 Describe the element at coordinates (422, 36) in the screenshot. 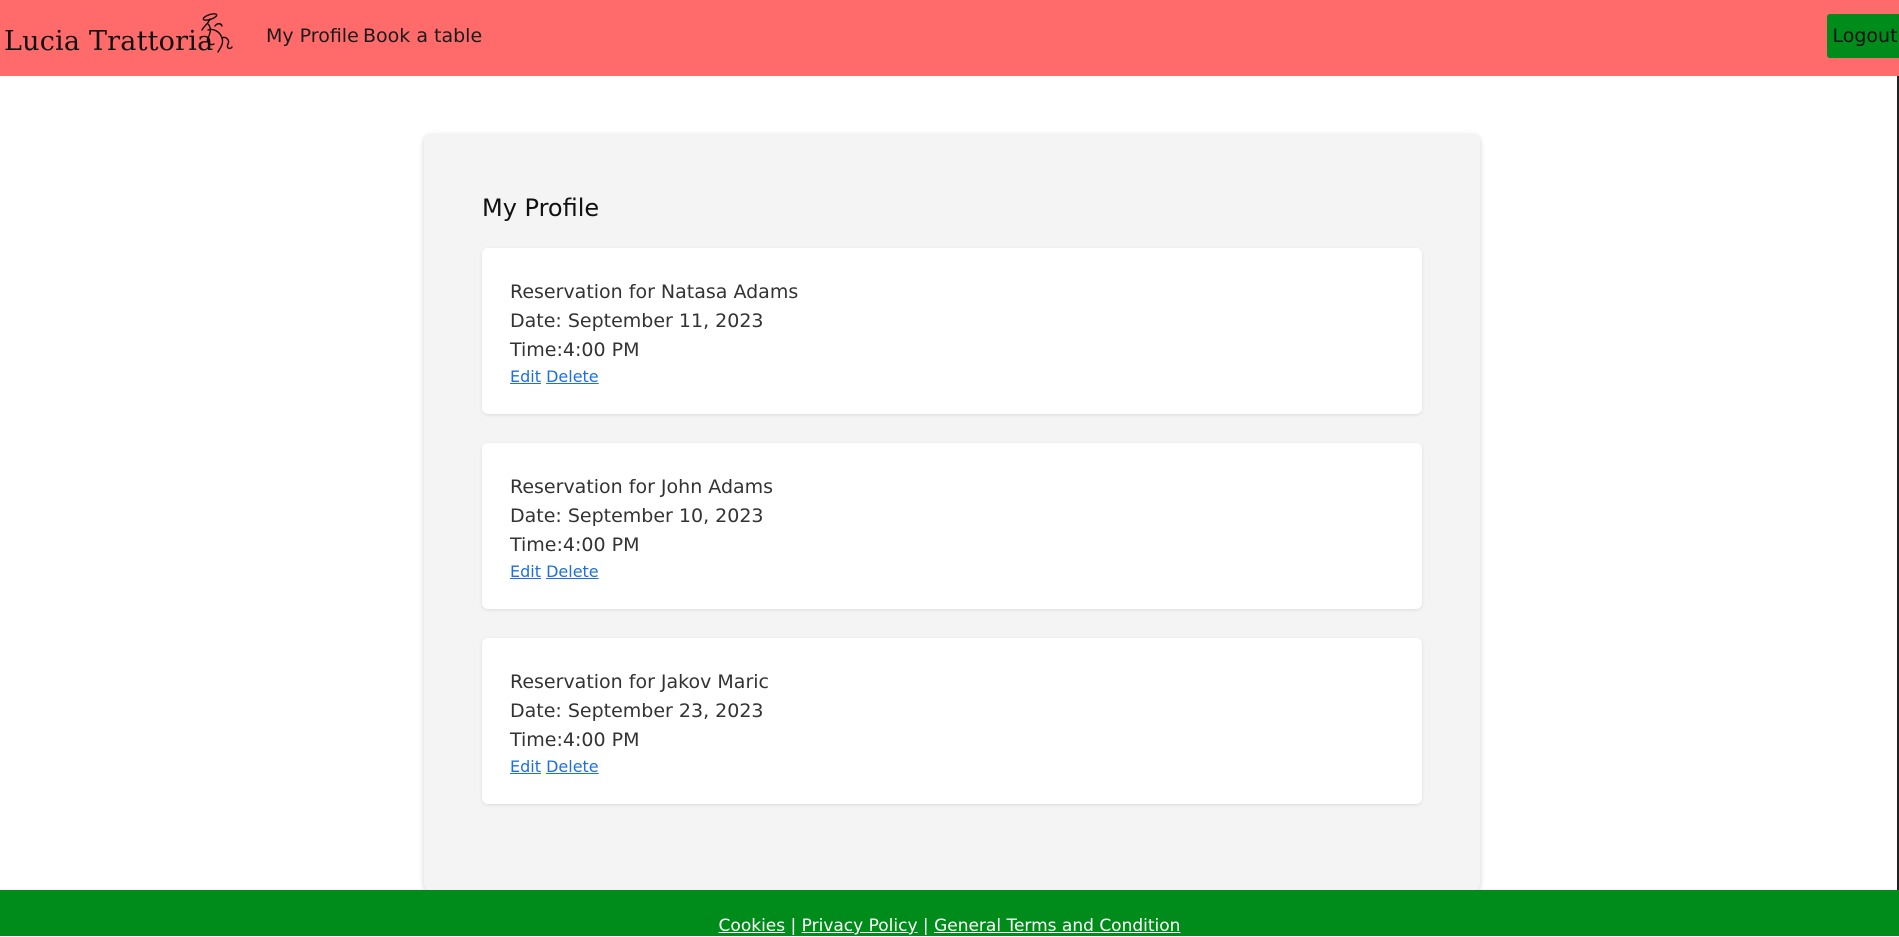

I see `nav-link-book-a-table: Book a table` at that location.